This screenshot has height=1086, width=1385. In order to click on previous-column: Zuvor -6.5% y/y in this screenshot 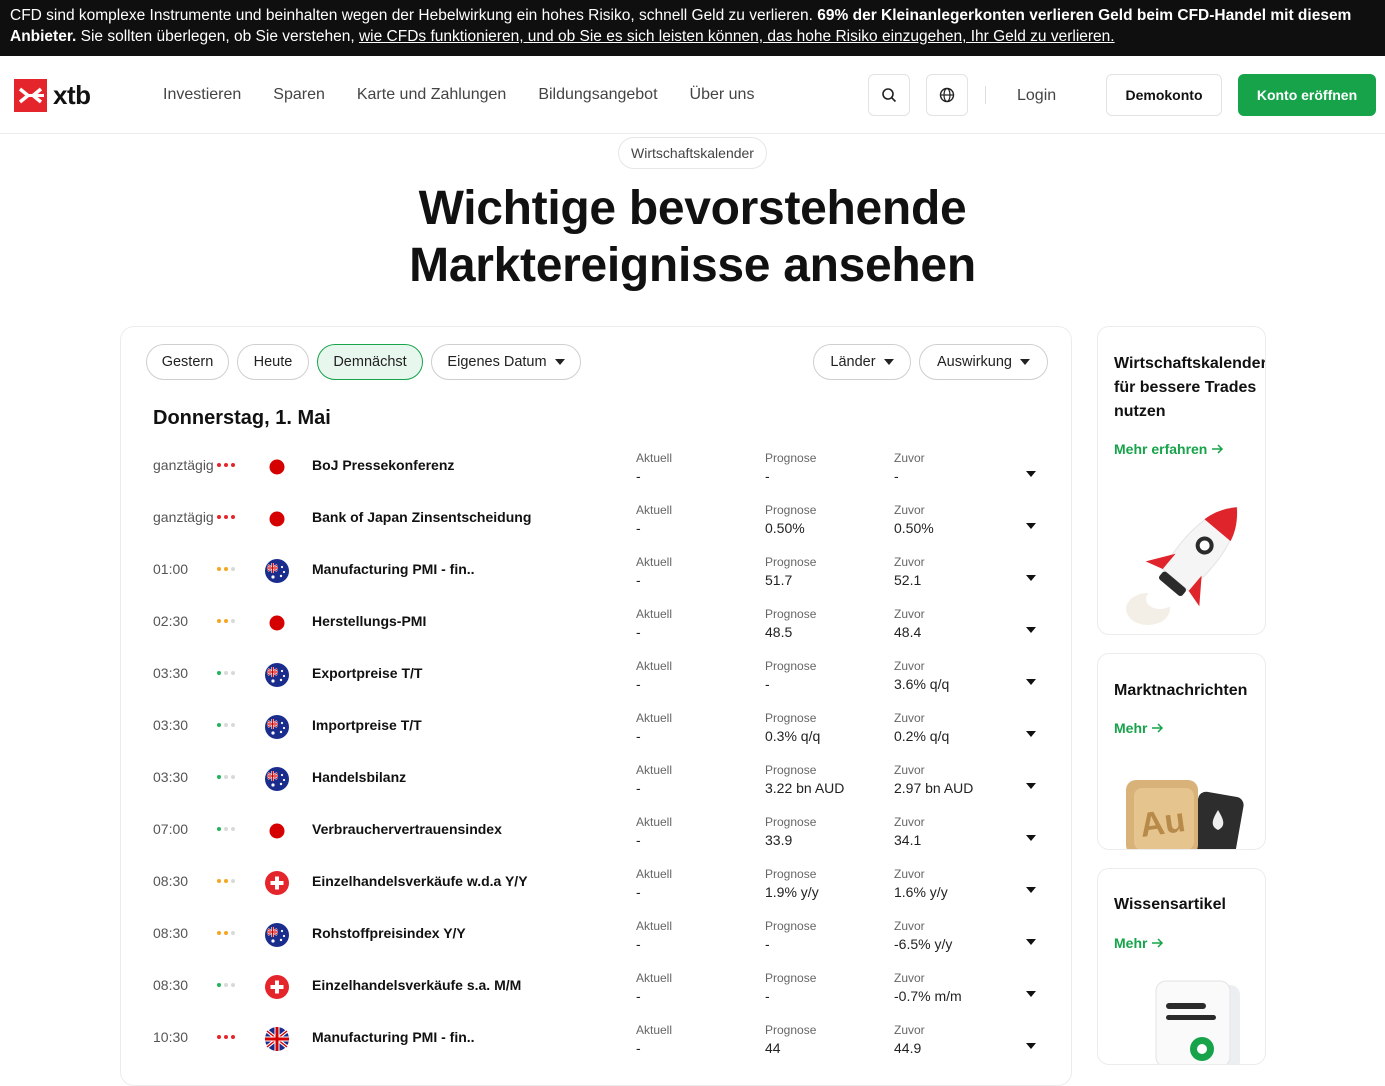, I will do `click(923, 935)`.